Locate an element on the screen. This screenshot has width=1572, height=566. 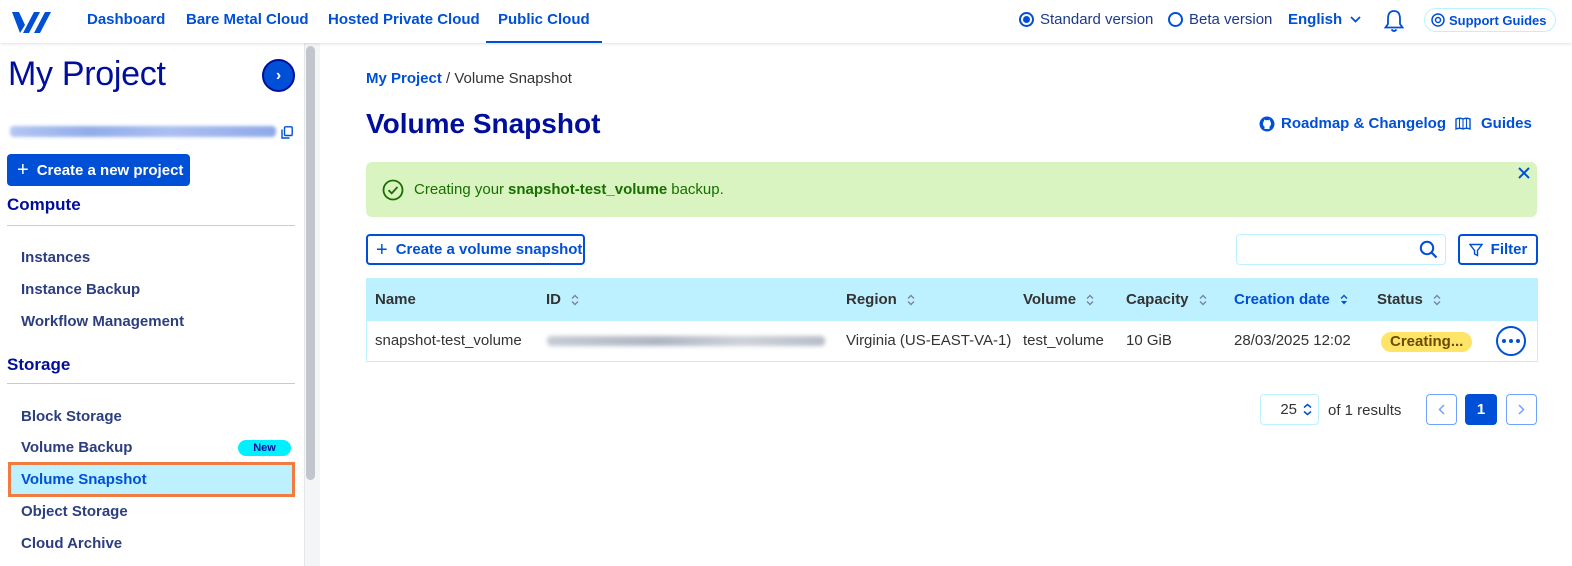
sidebar-item-cloud-archive: Cloud Archive is located at coordinates (71, 543).